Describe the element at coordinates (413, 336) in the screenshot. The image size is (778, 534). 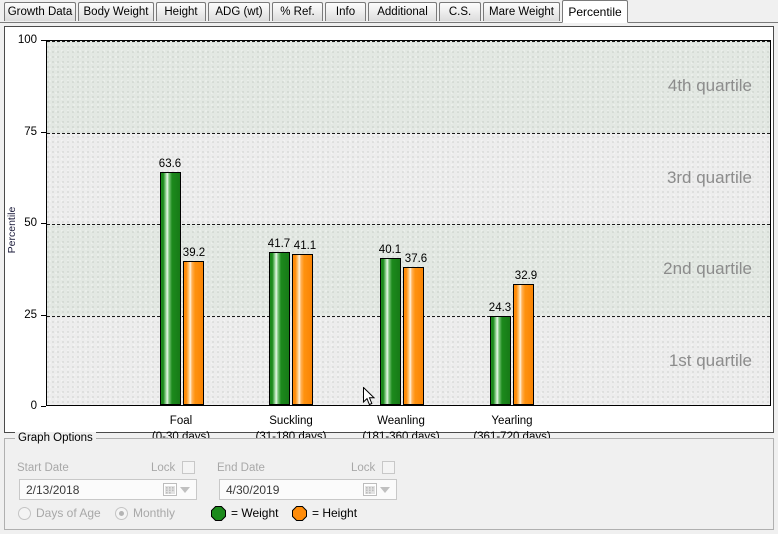
I see `bar-height-weanling` at that location.